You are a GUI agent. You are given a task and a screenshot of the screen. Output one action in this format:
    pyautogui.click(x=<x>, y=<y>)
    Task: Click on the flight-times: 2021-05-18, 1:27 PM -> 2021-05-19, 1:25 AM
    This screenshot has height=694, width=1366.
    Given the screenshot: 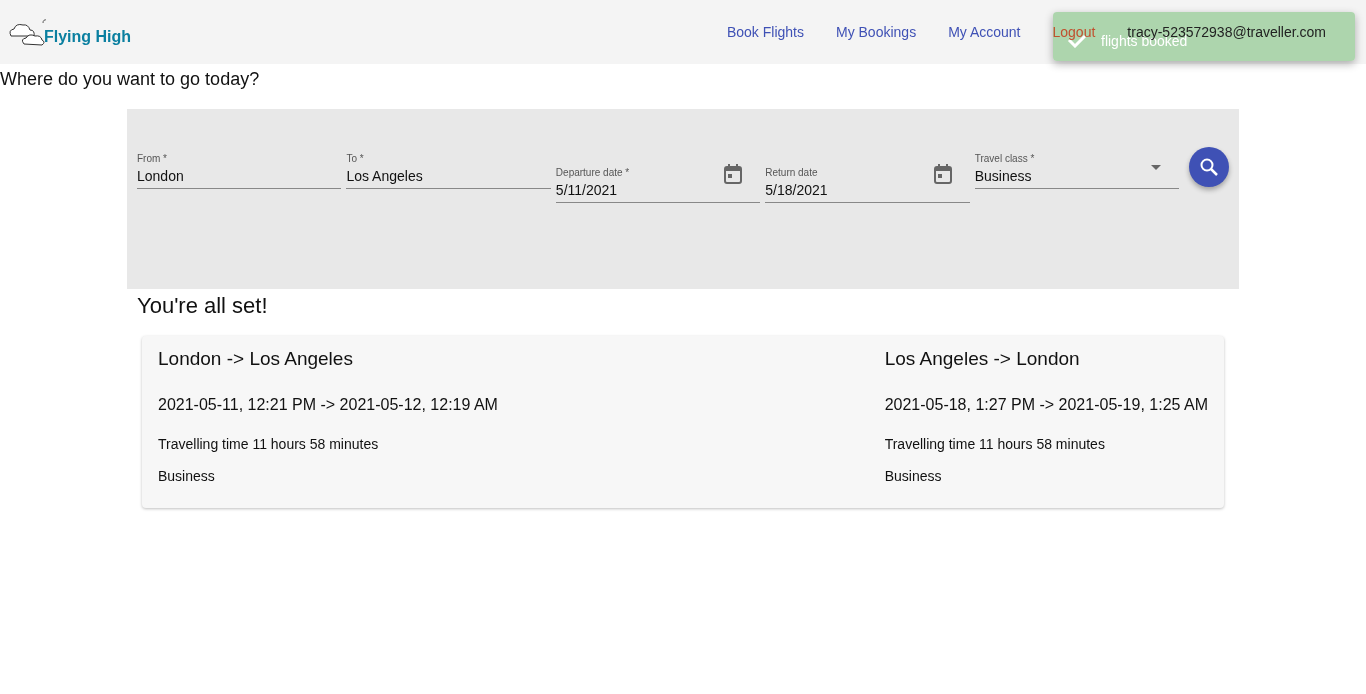 What is the action you would take?
    pyautogui.click(x=1046, y=405)
    